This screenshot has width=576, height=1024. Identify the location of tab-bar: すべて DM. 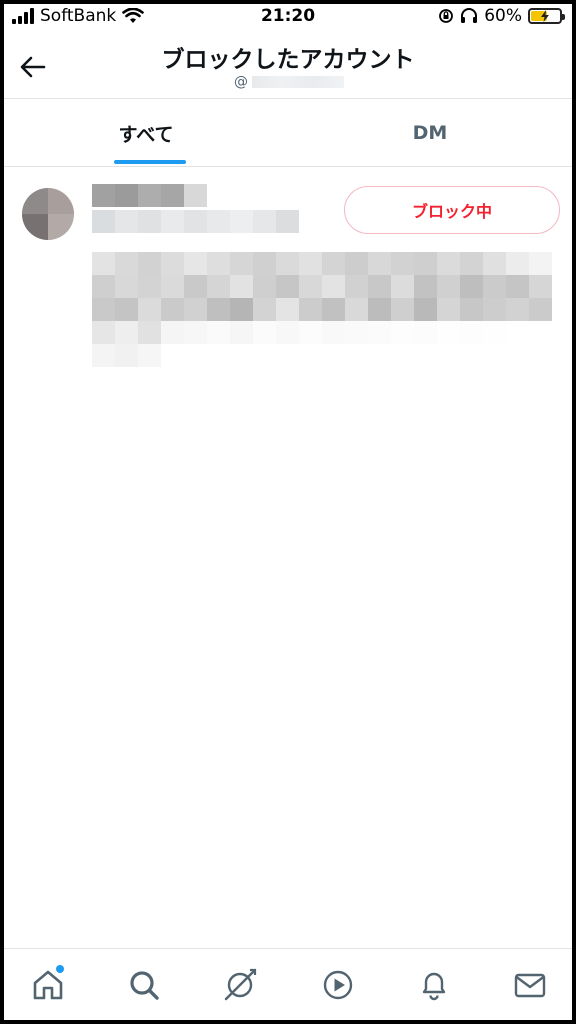
(288, 133).